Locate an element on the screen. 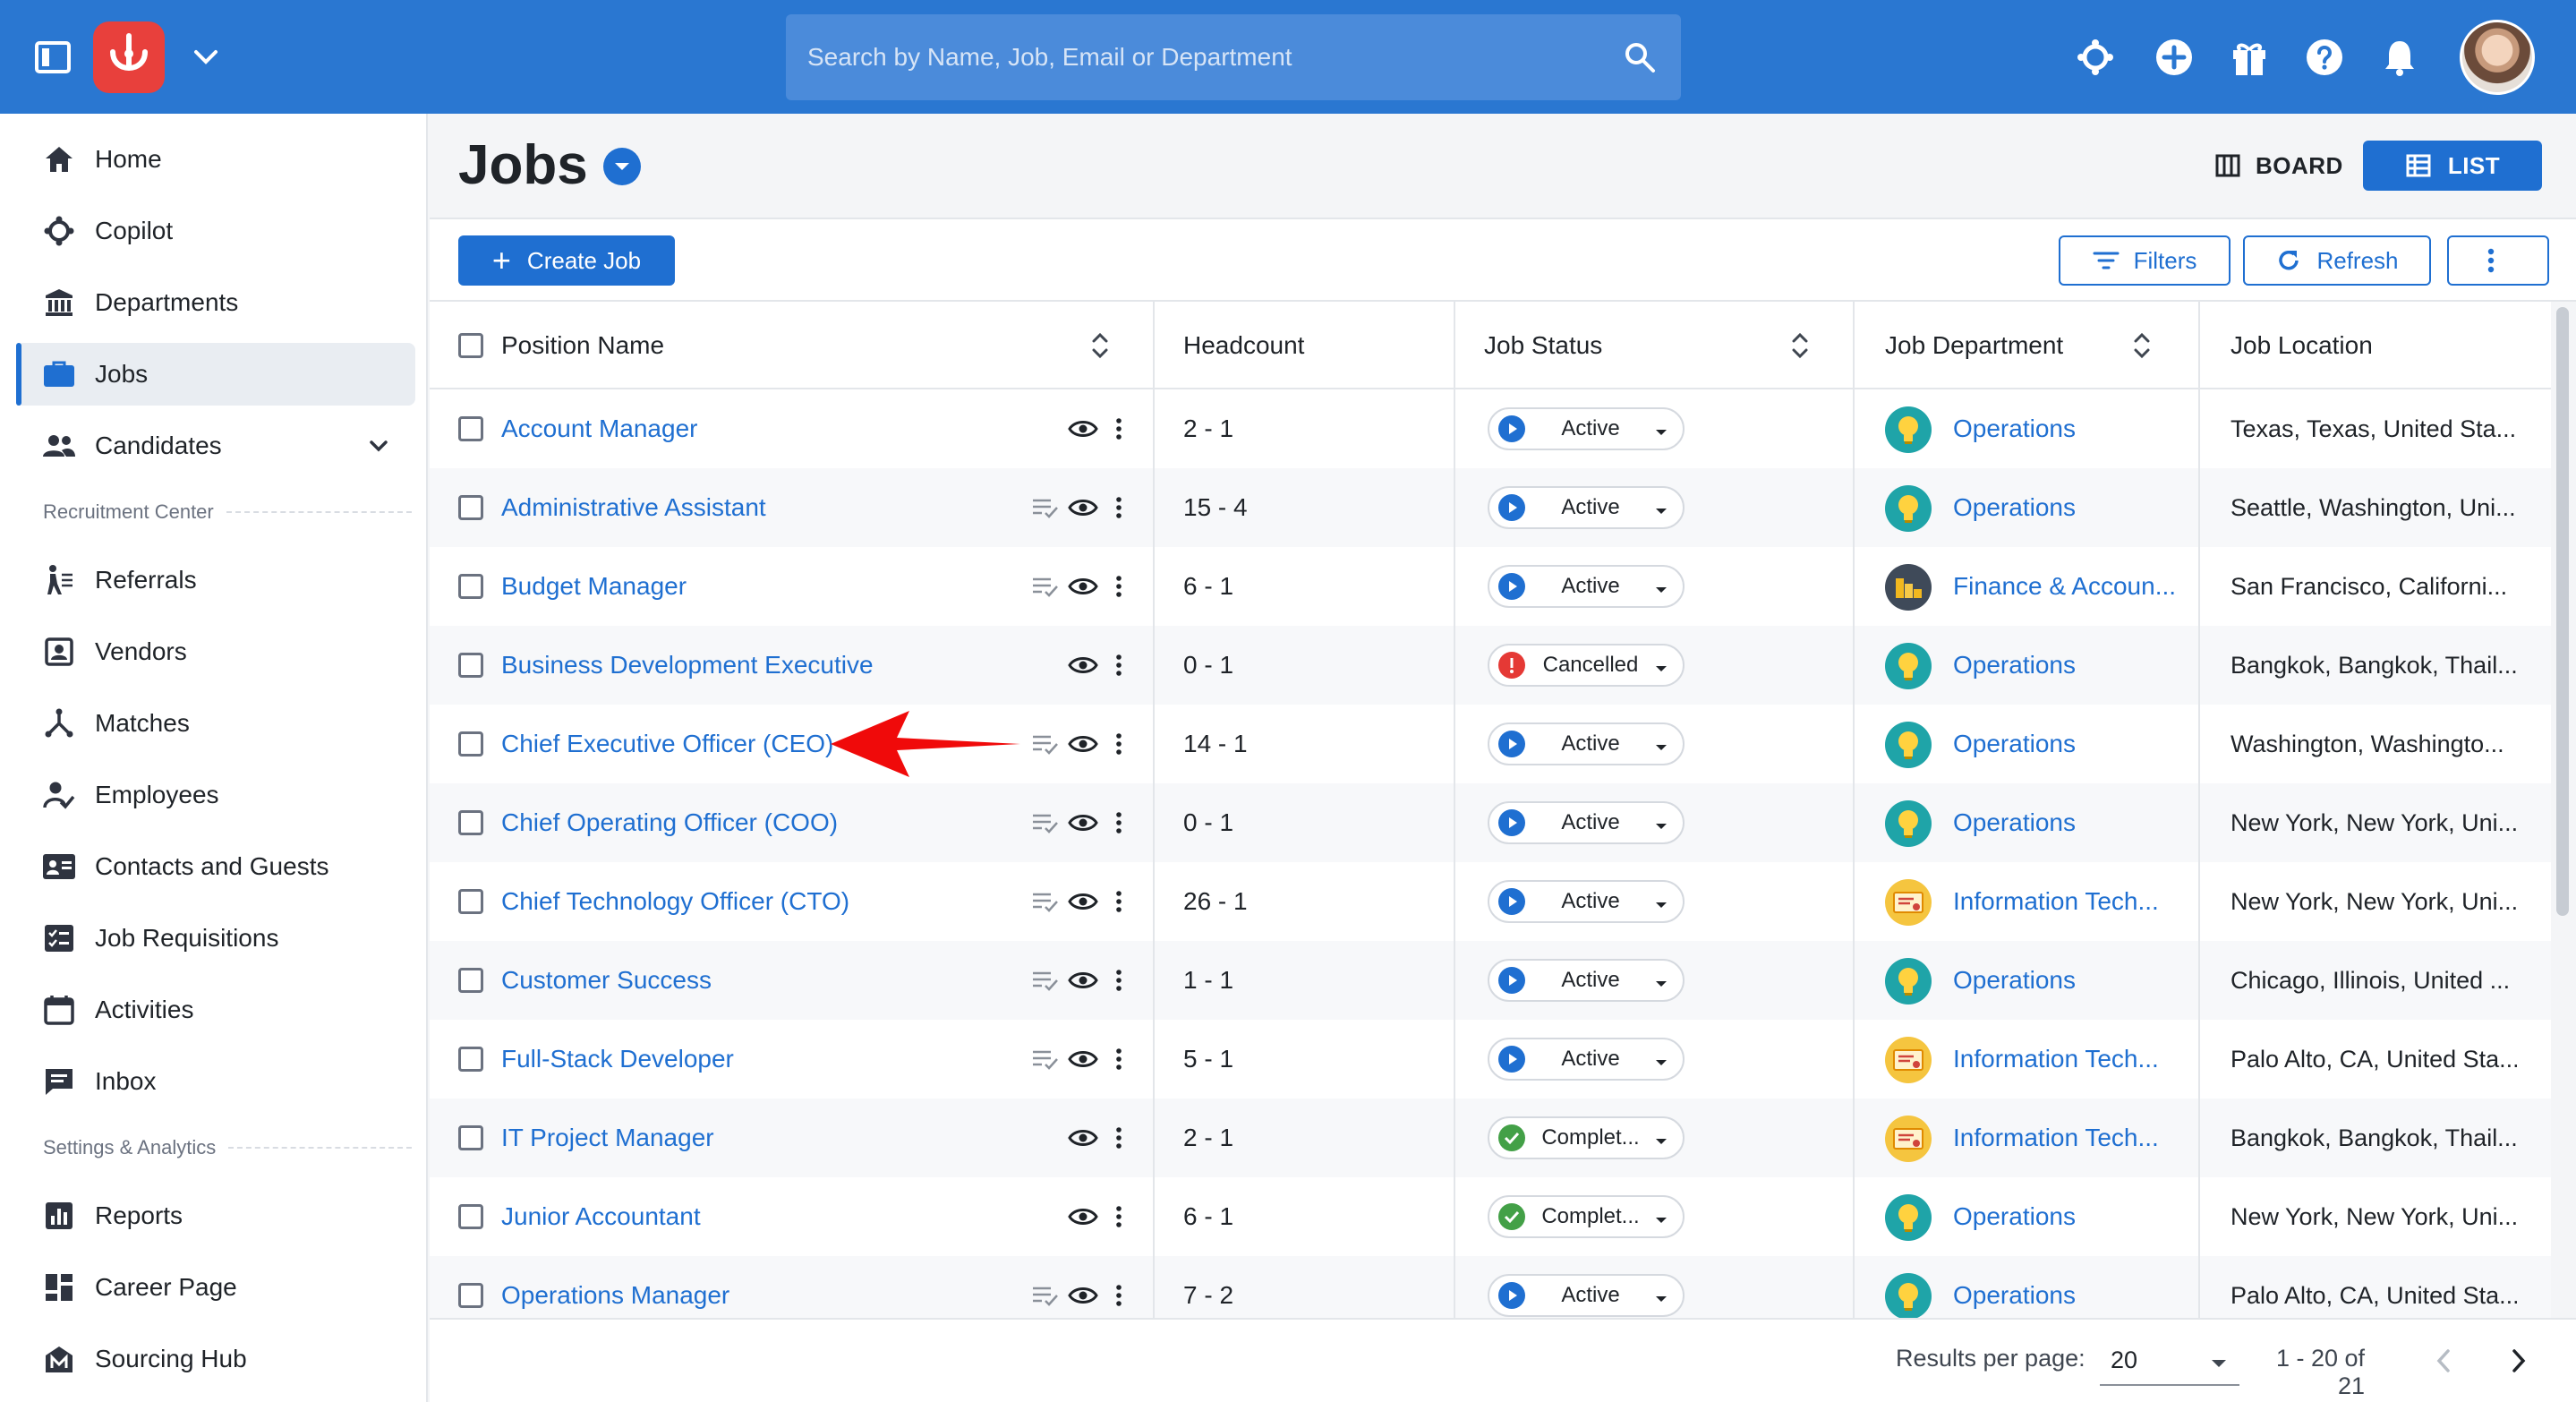 This screenshot has height=1402, width=2576. refresh-button: Refresh is located at coordinates (2337, 260).